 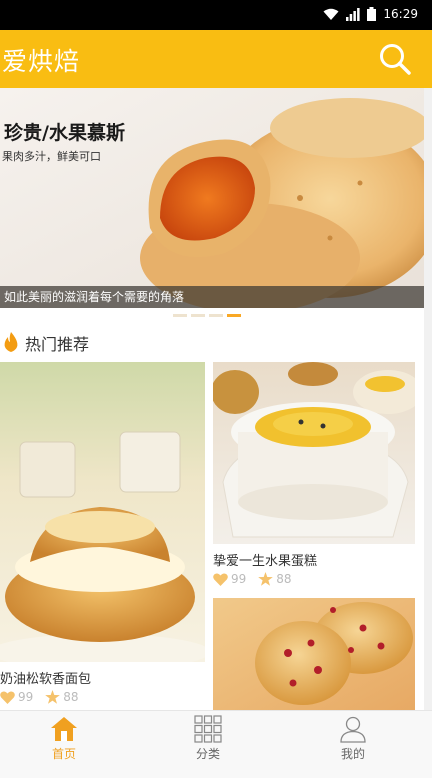 What do you see at coordinates (57, 344) in the screenshot?
I see `section-title: 热门推荐` at bounding box center [57, 344].